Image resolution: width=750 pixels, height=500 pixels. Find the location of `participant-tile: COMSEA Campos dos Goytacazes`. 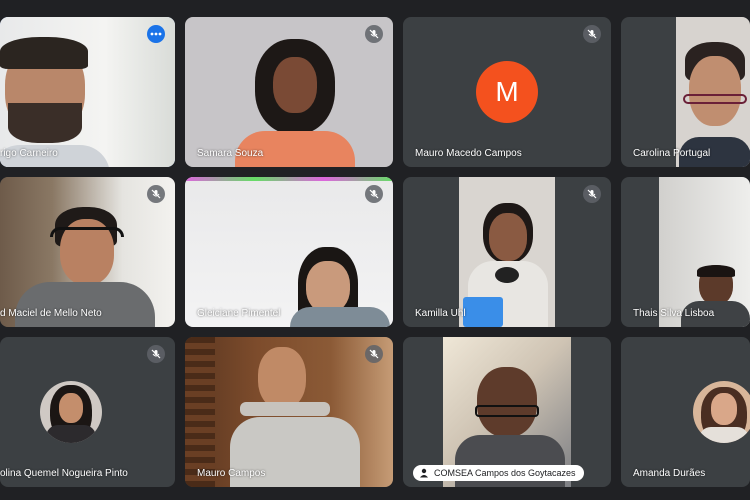

participant-tile: COMSEA Campos dos Goytacazes is located at coordinates (507, 412).